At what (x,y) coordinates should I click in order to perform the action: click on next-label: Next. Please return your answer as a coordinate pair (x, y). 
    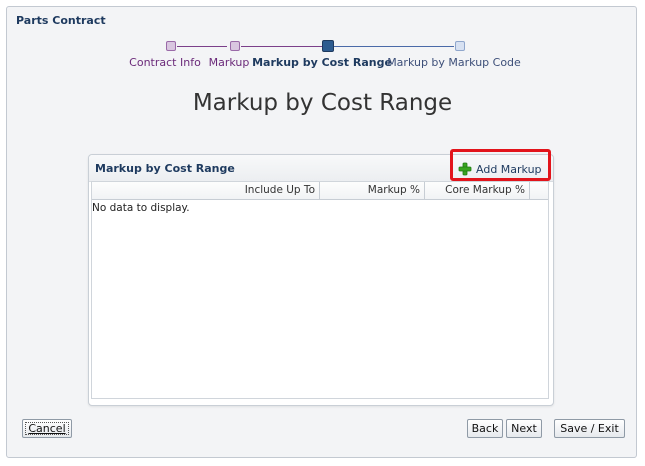
    Looking at the image, I should click on (524, 428).